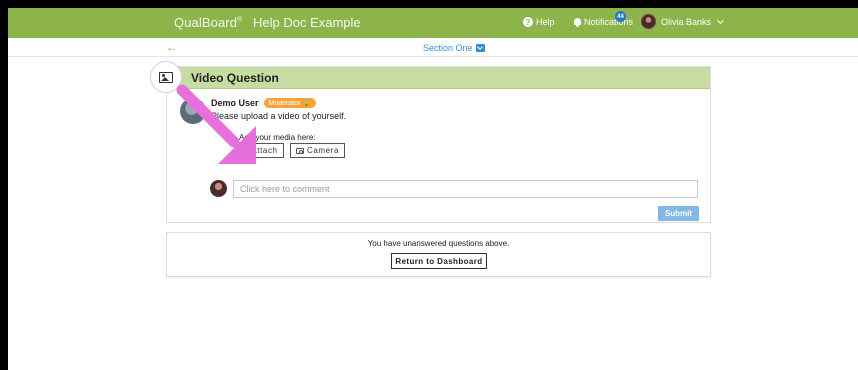 The width and height of the screenshot is (858, 370). I want to click on help-link: ? Help, so click(539, 22).